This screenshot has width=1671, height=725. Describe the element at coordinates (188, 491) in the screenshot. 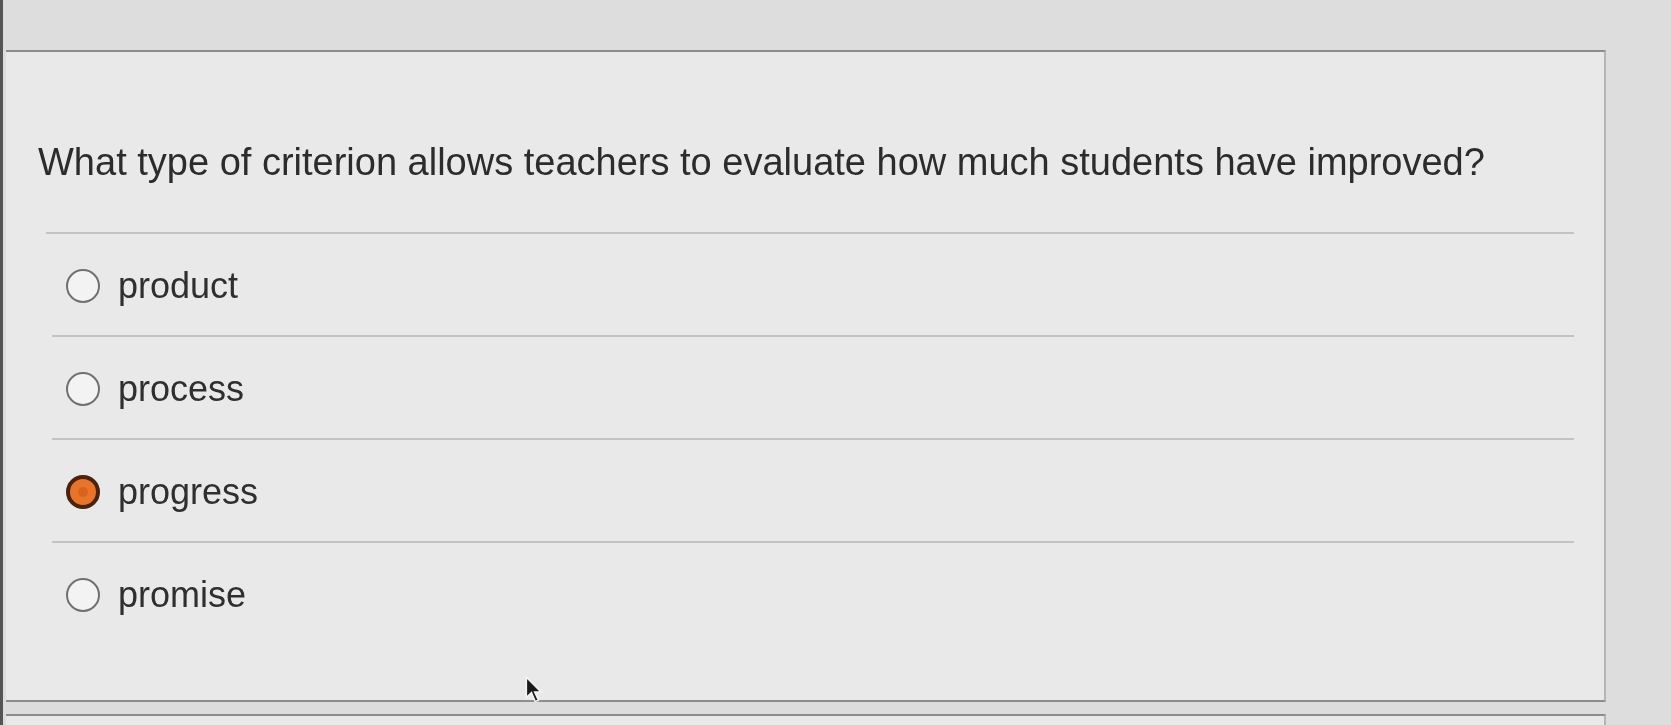

I see `option-label: progress` at that location.